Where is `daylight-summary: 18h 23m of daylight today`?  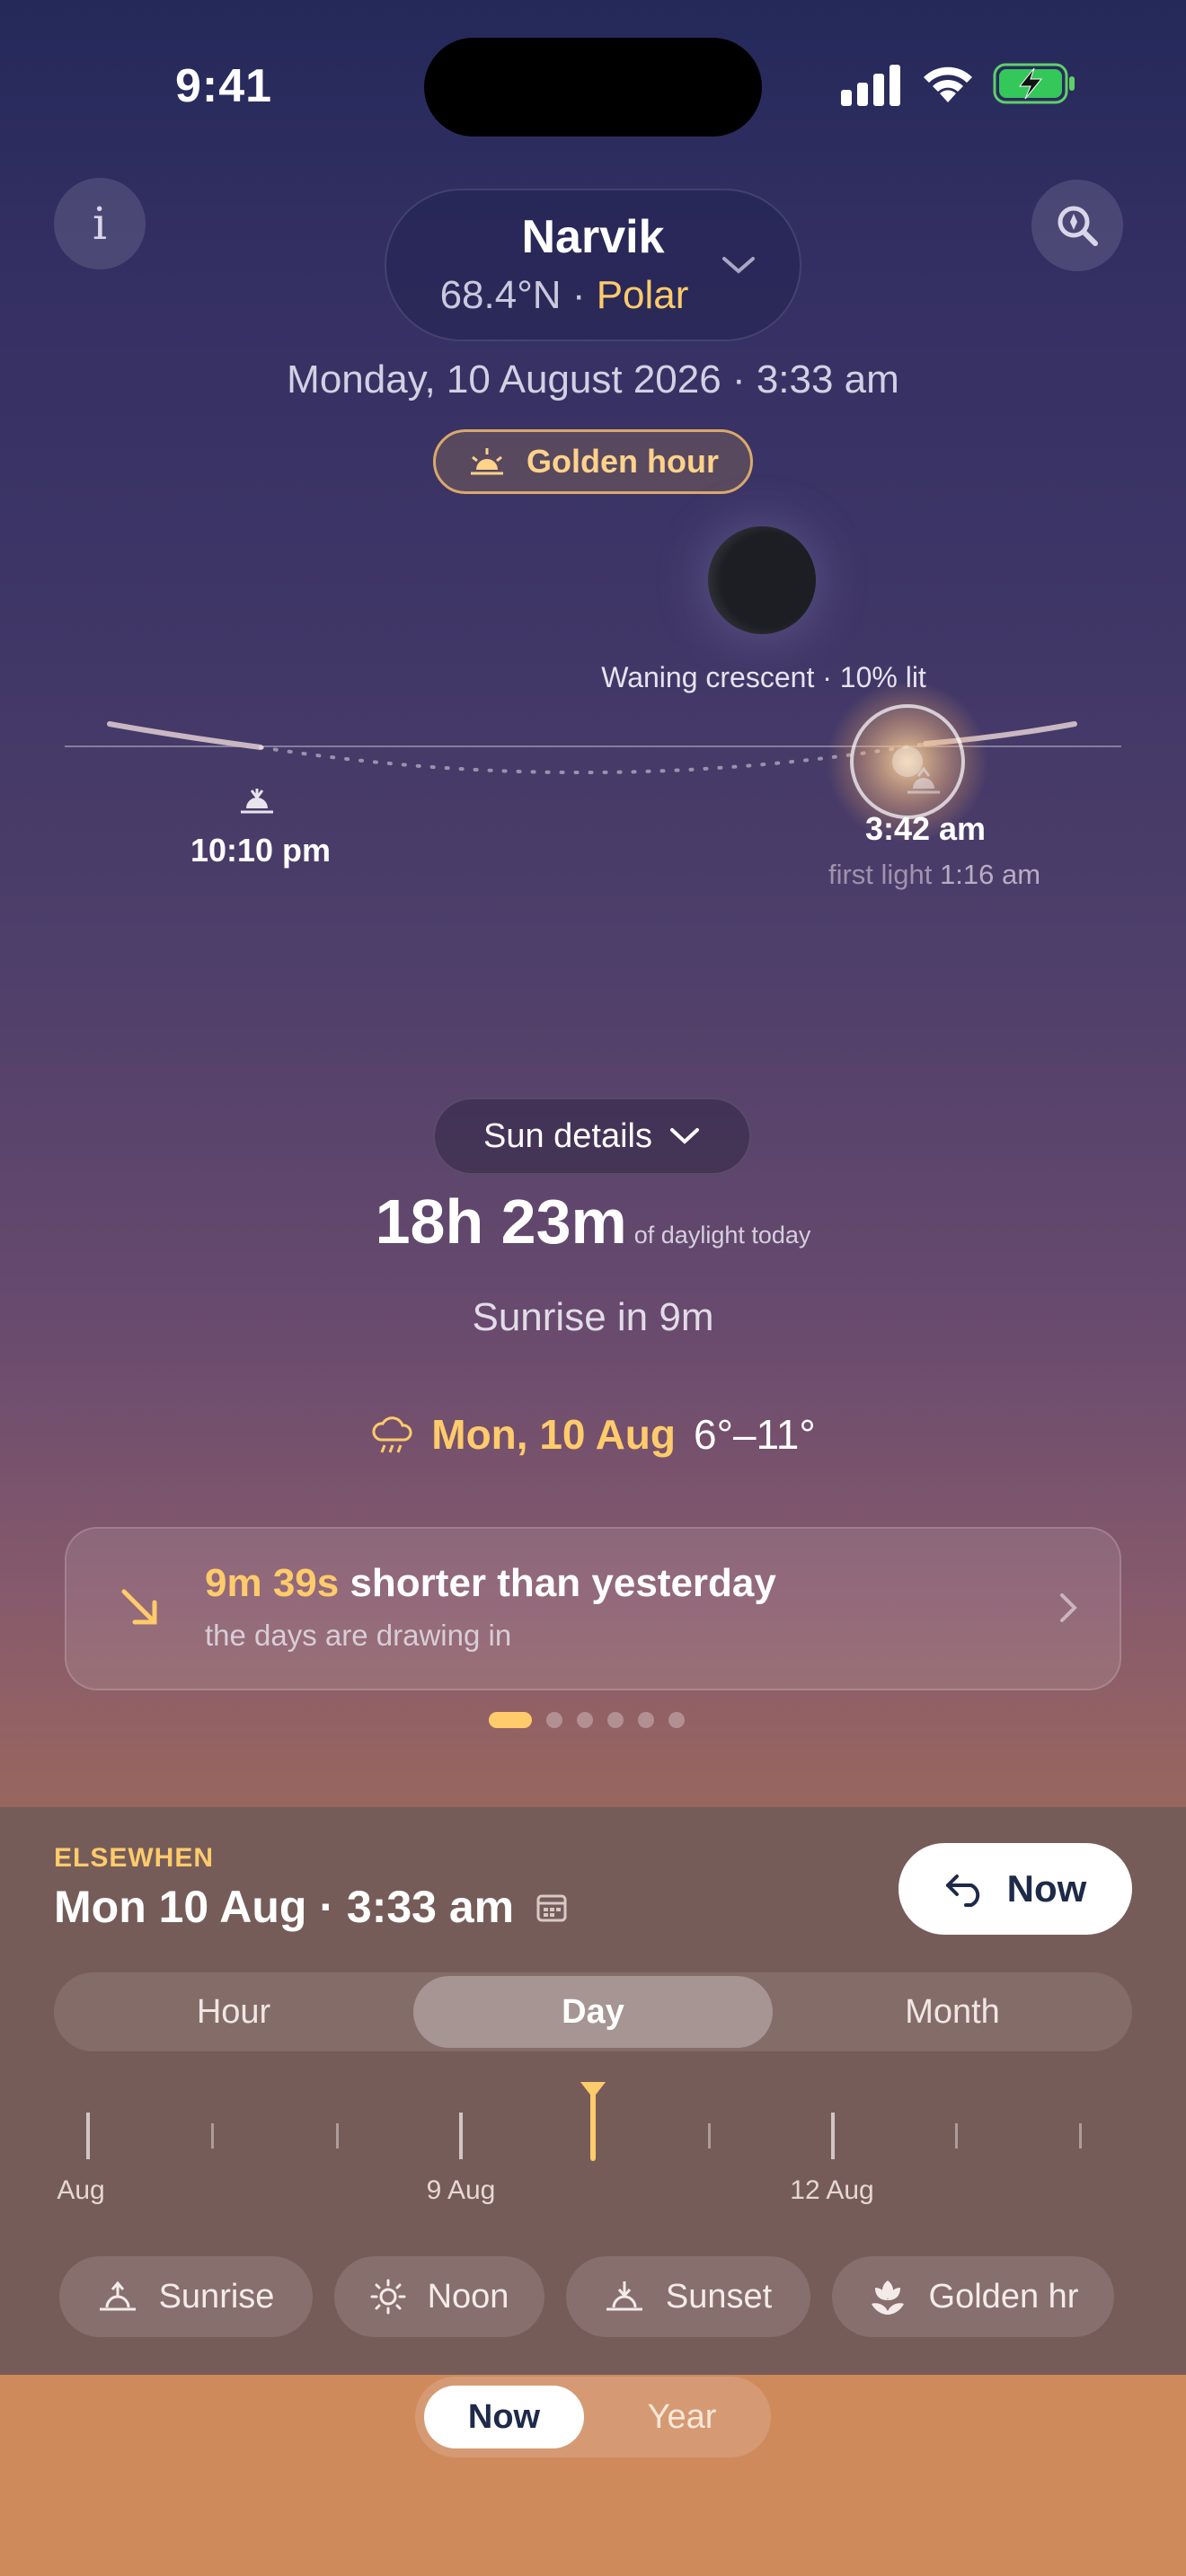
daylight-summary: 18h 23m of daylight today is located at coordinates (593, 1221).